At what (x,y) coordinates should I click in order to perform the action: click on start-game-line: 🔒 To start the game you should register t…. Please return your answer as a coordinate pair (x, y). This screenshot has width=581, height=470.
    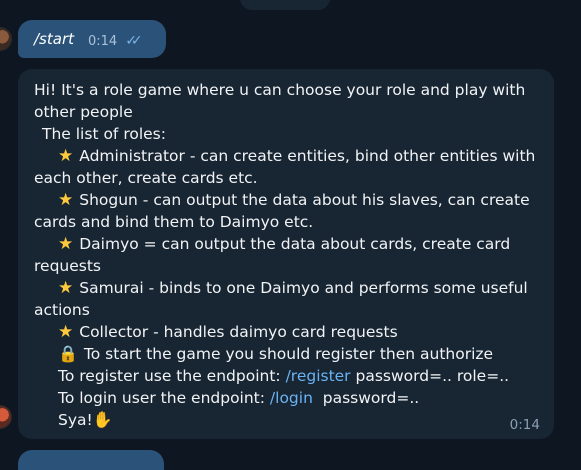
    Looking at the image, I should click on (276, 353).